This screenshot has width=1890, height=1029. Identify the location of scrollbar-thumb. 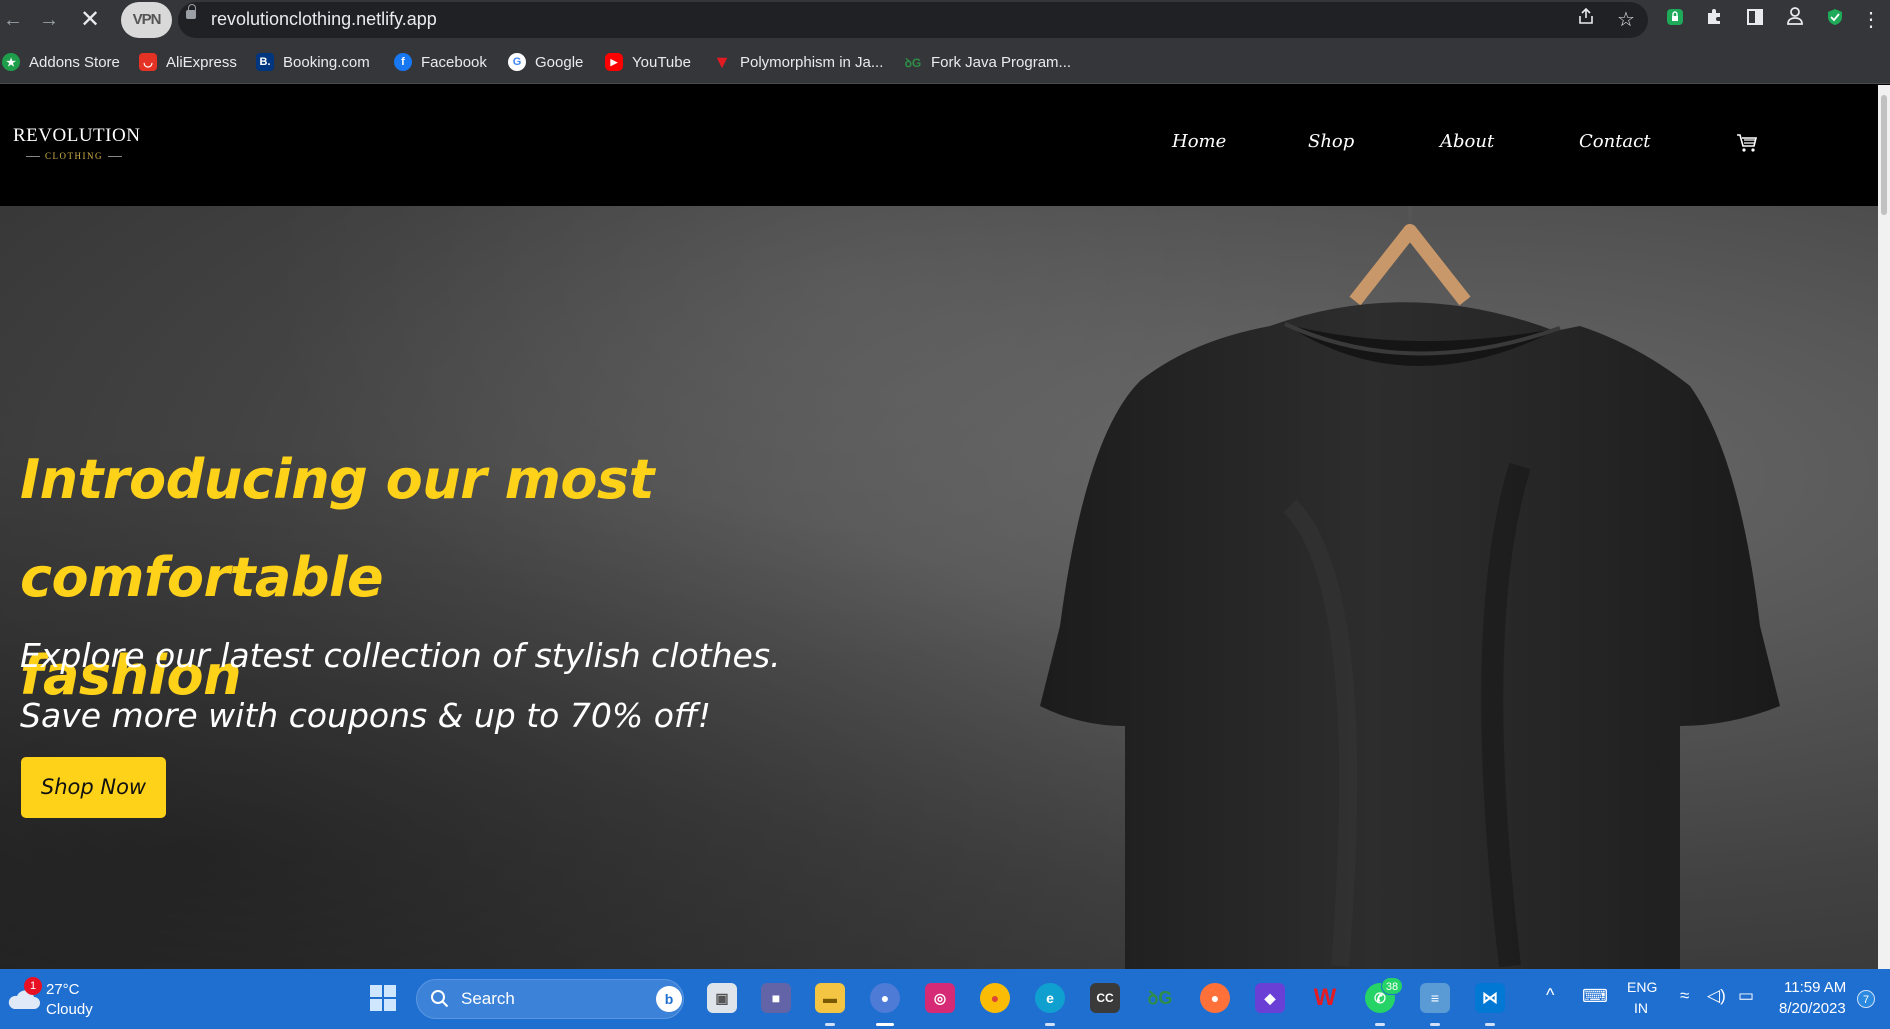
(1884, 155).